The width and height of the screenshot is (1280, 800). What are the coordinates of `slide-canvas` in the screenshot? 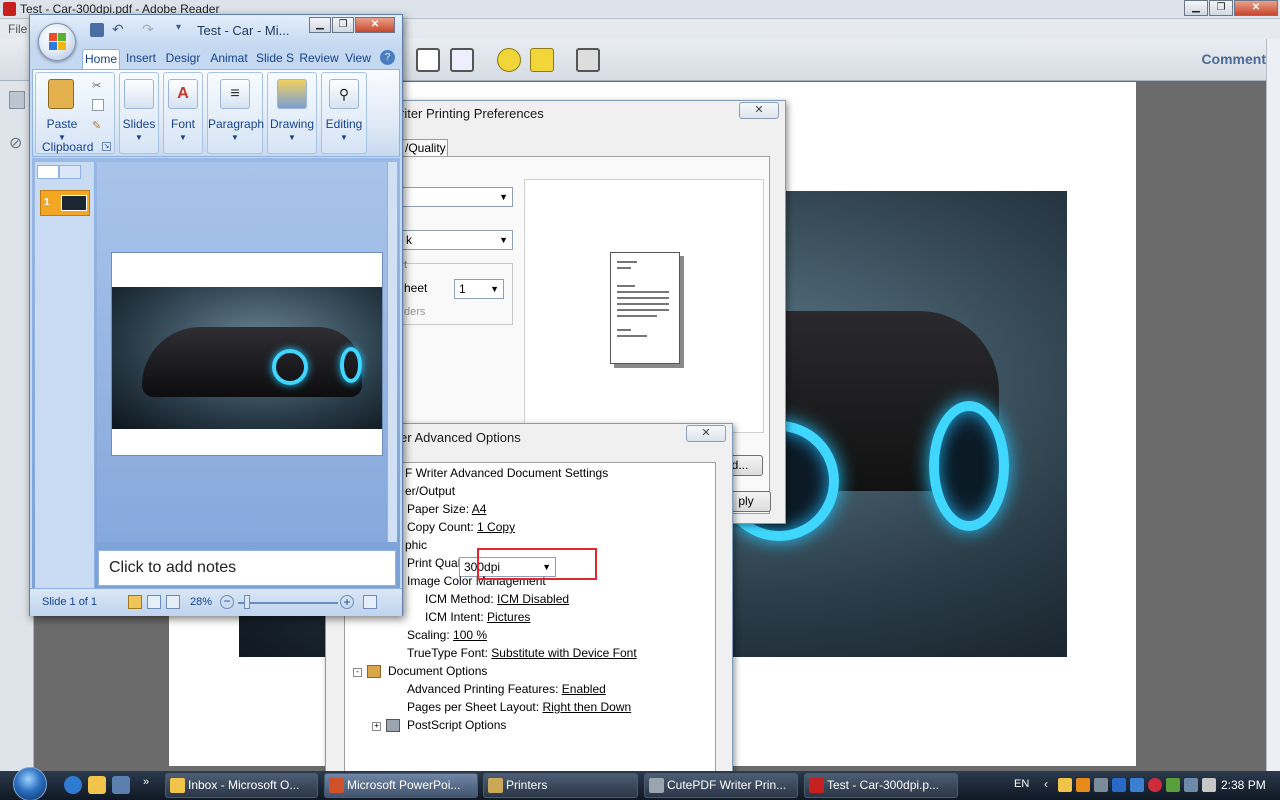 It's located at (247, 354).